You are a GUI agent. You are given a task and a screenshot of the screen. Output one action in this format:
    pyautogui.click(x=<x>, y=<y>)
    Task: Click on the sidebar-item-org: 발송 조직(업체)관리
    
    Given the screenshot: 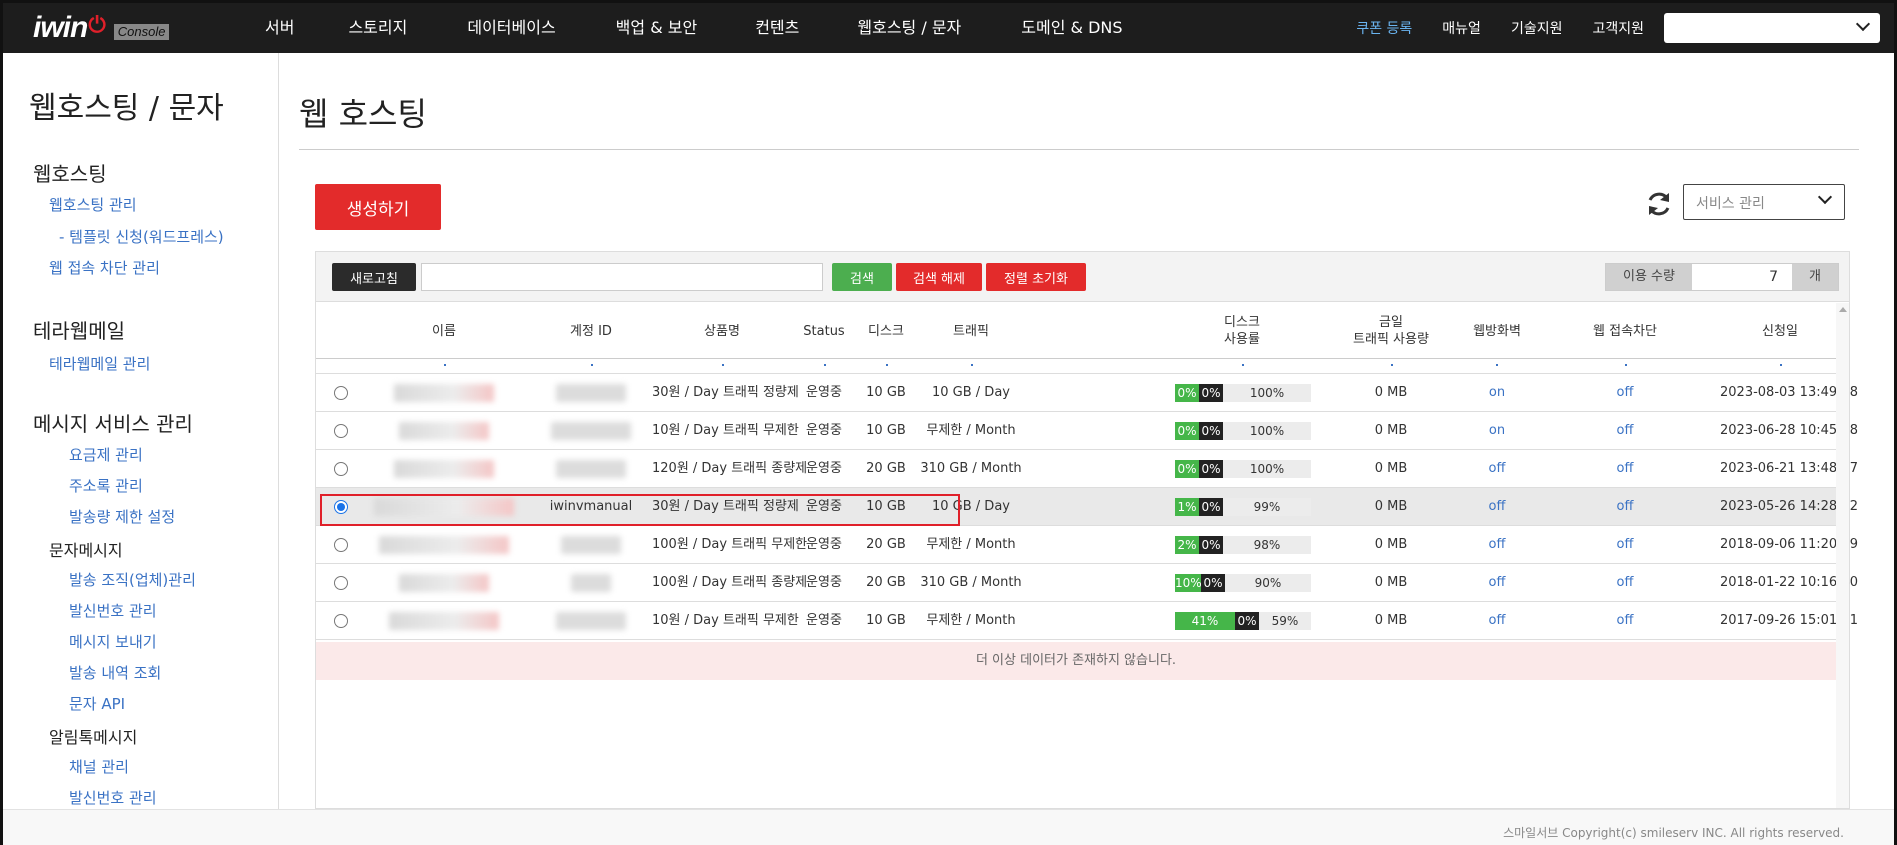 What is the action you would take?
    pyautogui.click(x=132, y=579)
    